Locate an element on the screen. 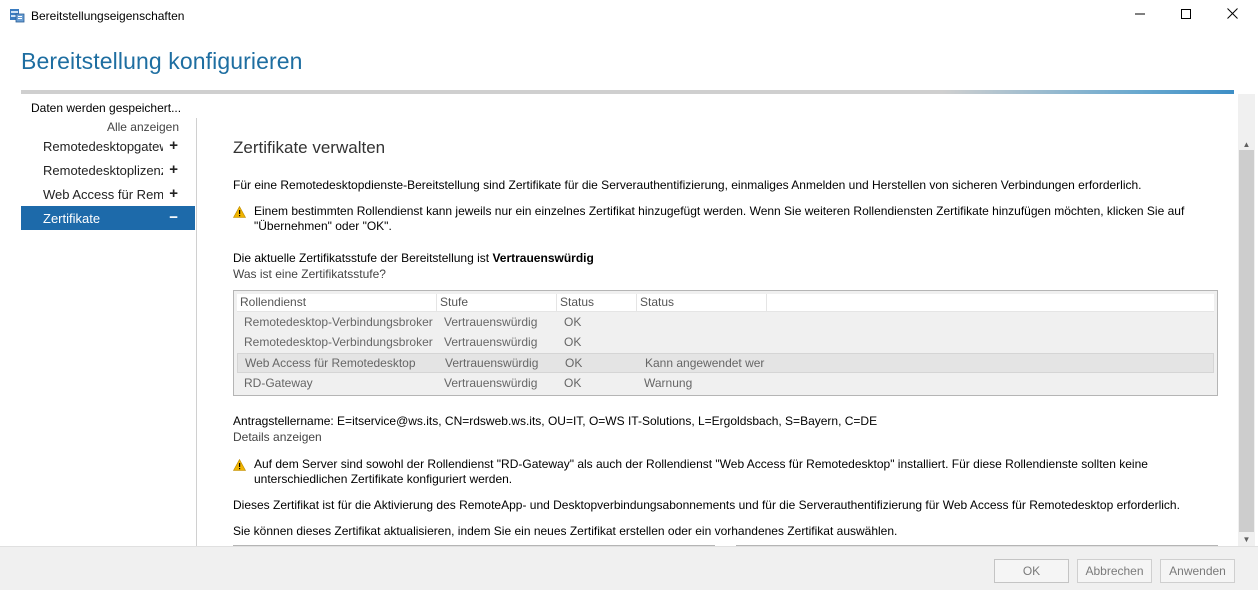 Image resolution: width=1258 pixels, height=590 pixels. certificate-level-value: Vertrauenswürdig is located at coordinates (543, 258).